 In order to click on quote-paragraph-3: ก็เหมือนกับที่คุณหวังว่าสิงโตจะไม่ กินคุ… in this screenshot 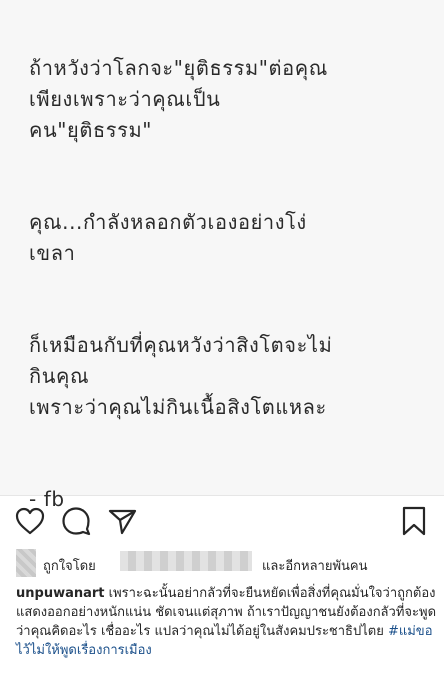, I will do `click(181, 376)`.